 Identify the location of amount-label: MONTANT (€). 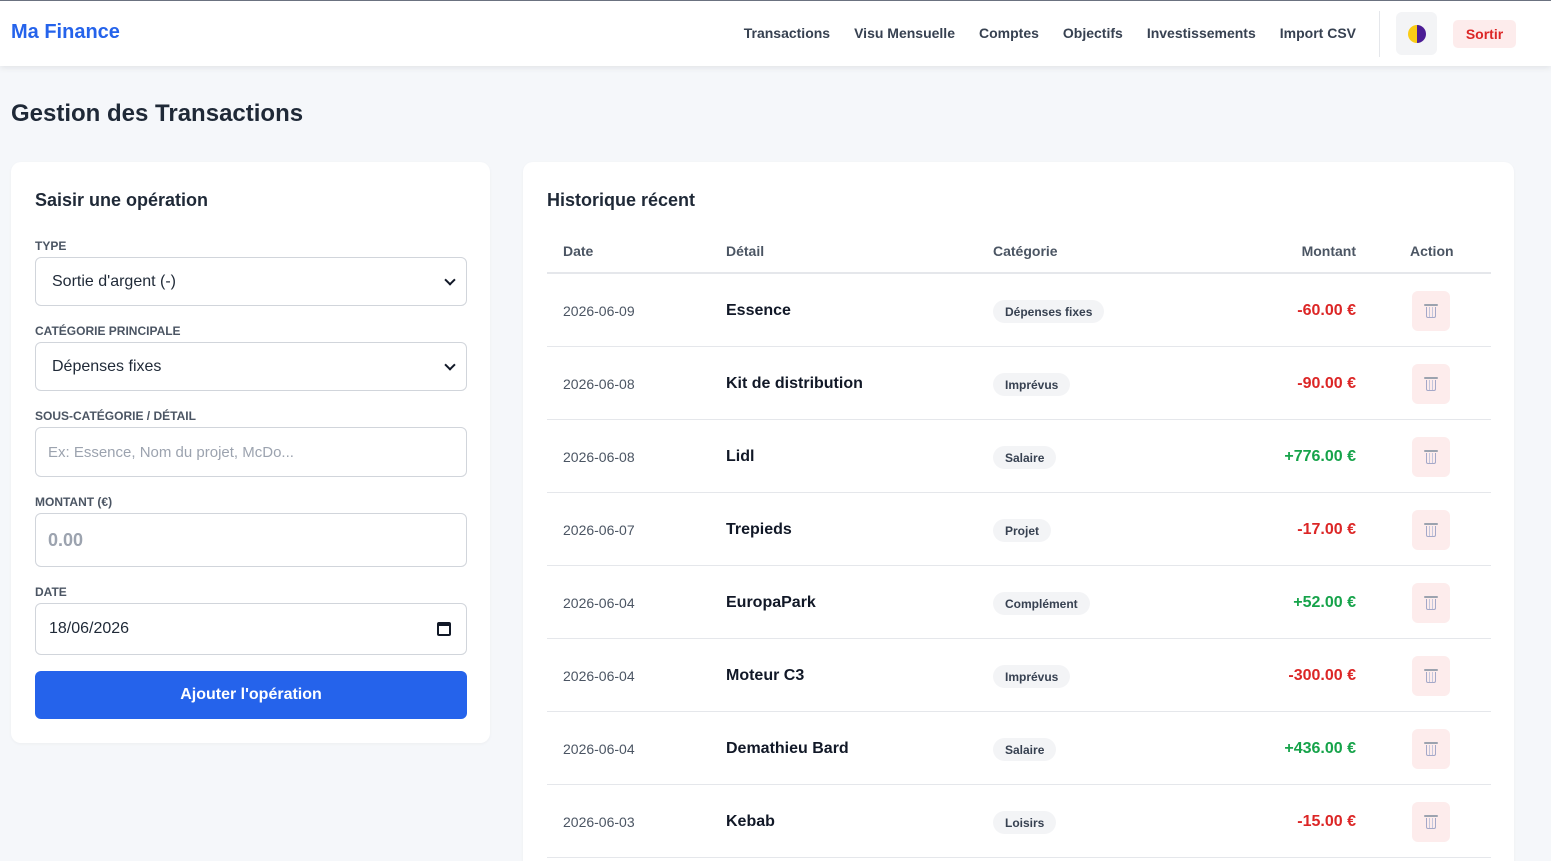
(74, 502).